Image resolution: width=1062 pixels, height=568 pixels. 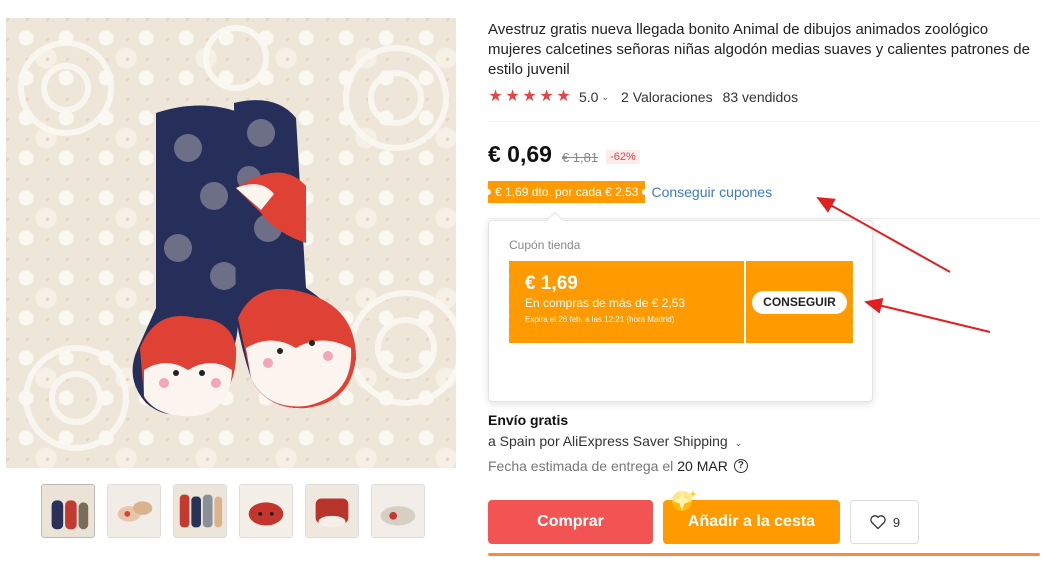 I want to click on shipping-title: Envío gratis, so click(x=528, y=420).